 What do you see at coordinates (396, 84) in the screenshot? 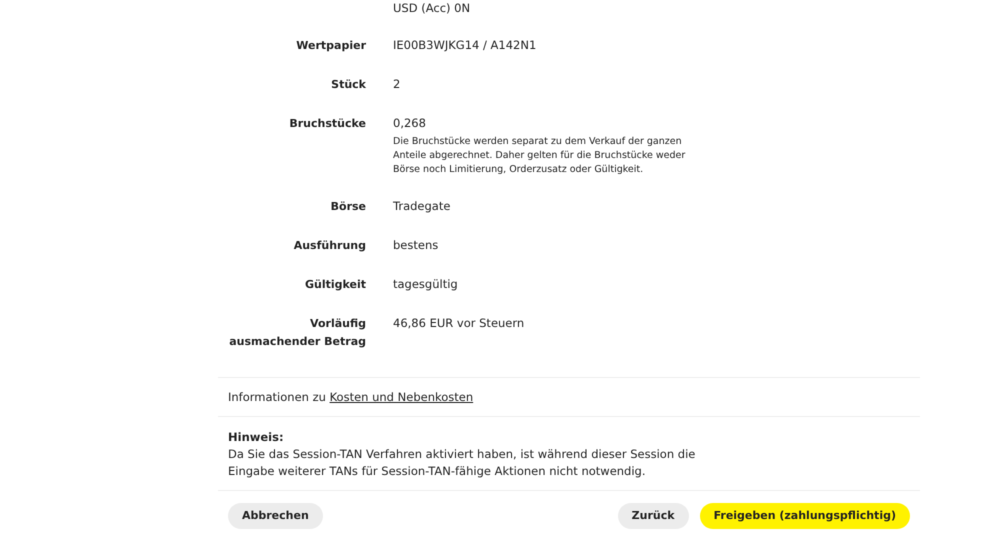
I see `field-value: 2` at bounding box center [396, 84].